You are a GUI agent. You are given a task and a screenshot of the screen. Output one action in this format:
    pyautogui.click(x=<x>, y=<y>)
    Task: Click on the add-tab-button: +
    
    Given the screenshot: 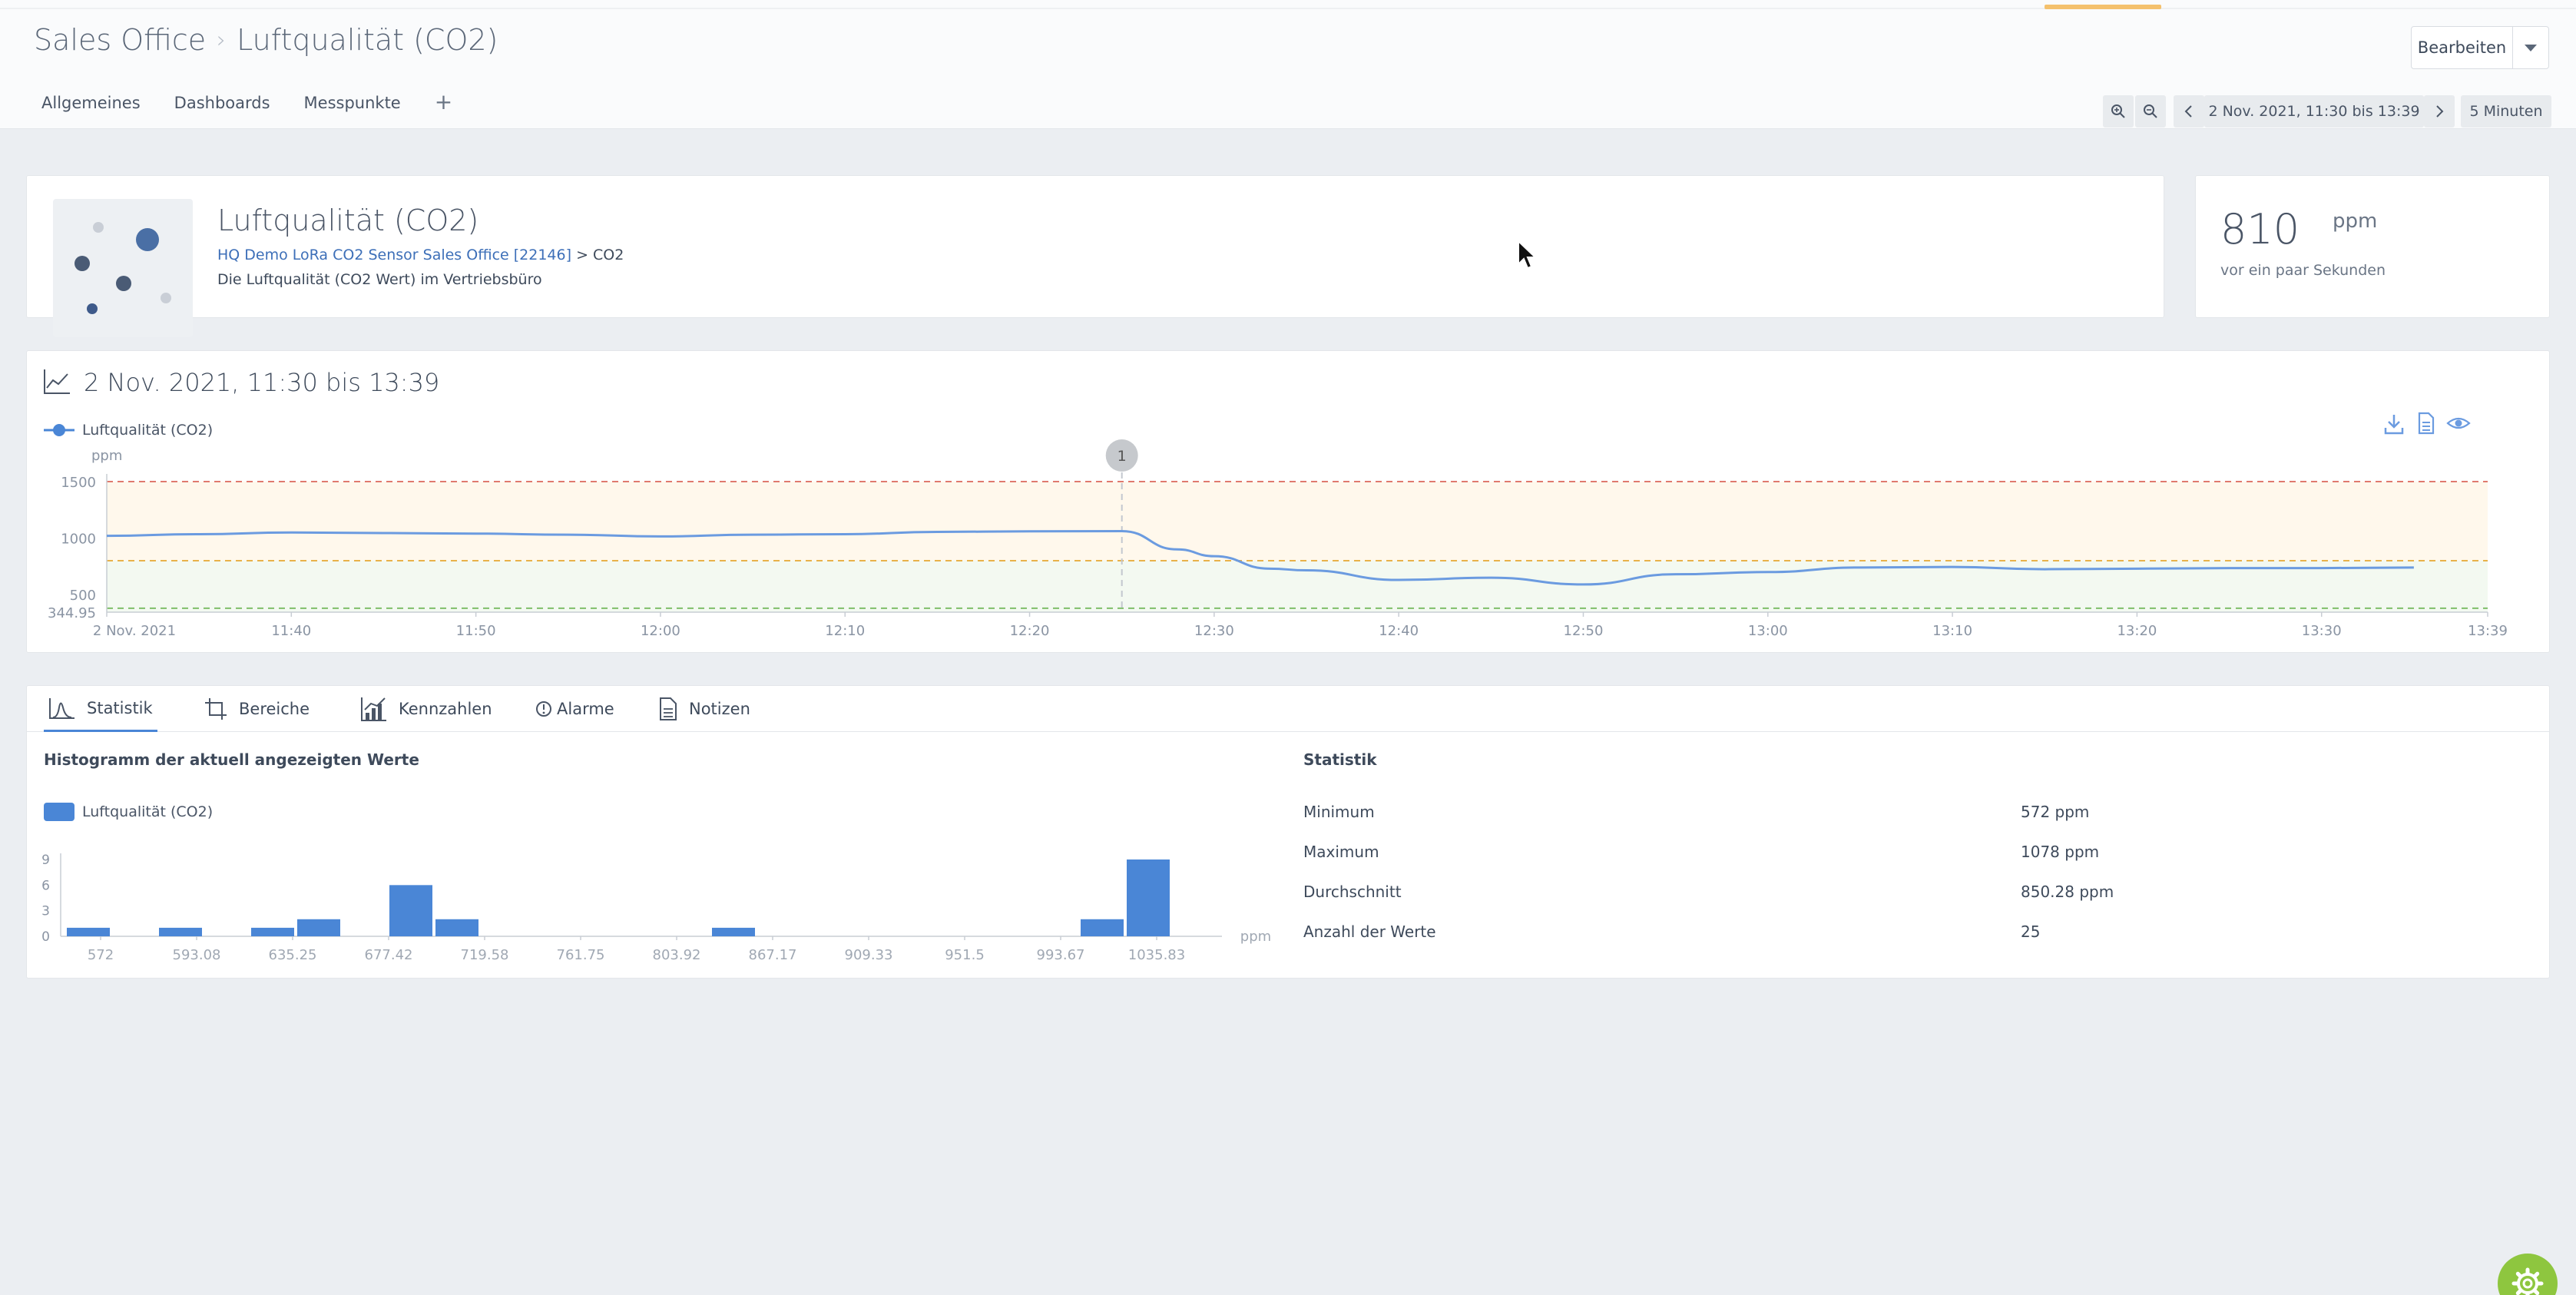 What is the action you would take?
    pyautogui.click(x=443, y=101)
    